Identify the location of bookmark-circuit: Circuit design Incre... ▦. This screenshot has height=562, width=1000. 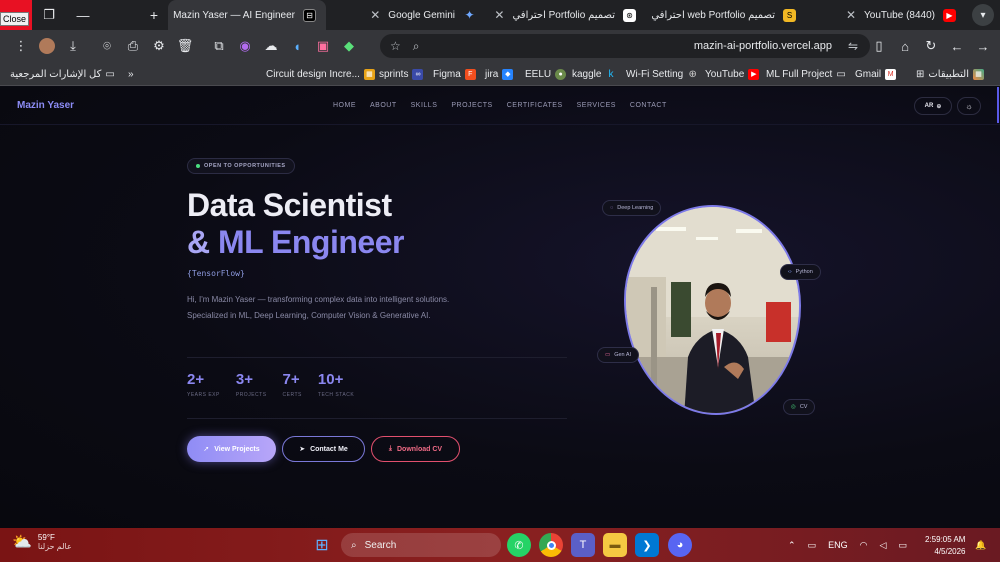
(320, 74).